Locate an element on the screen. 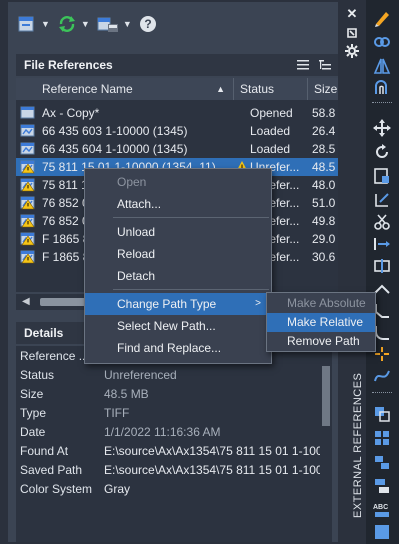 The image size is (399, 544). move-icon is located at coordinates (382, 128).